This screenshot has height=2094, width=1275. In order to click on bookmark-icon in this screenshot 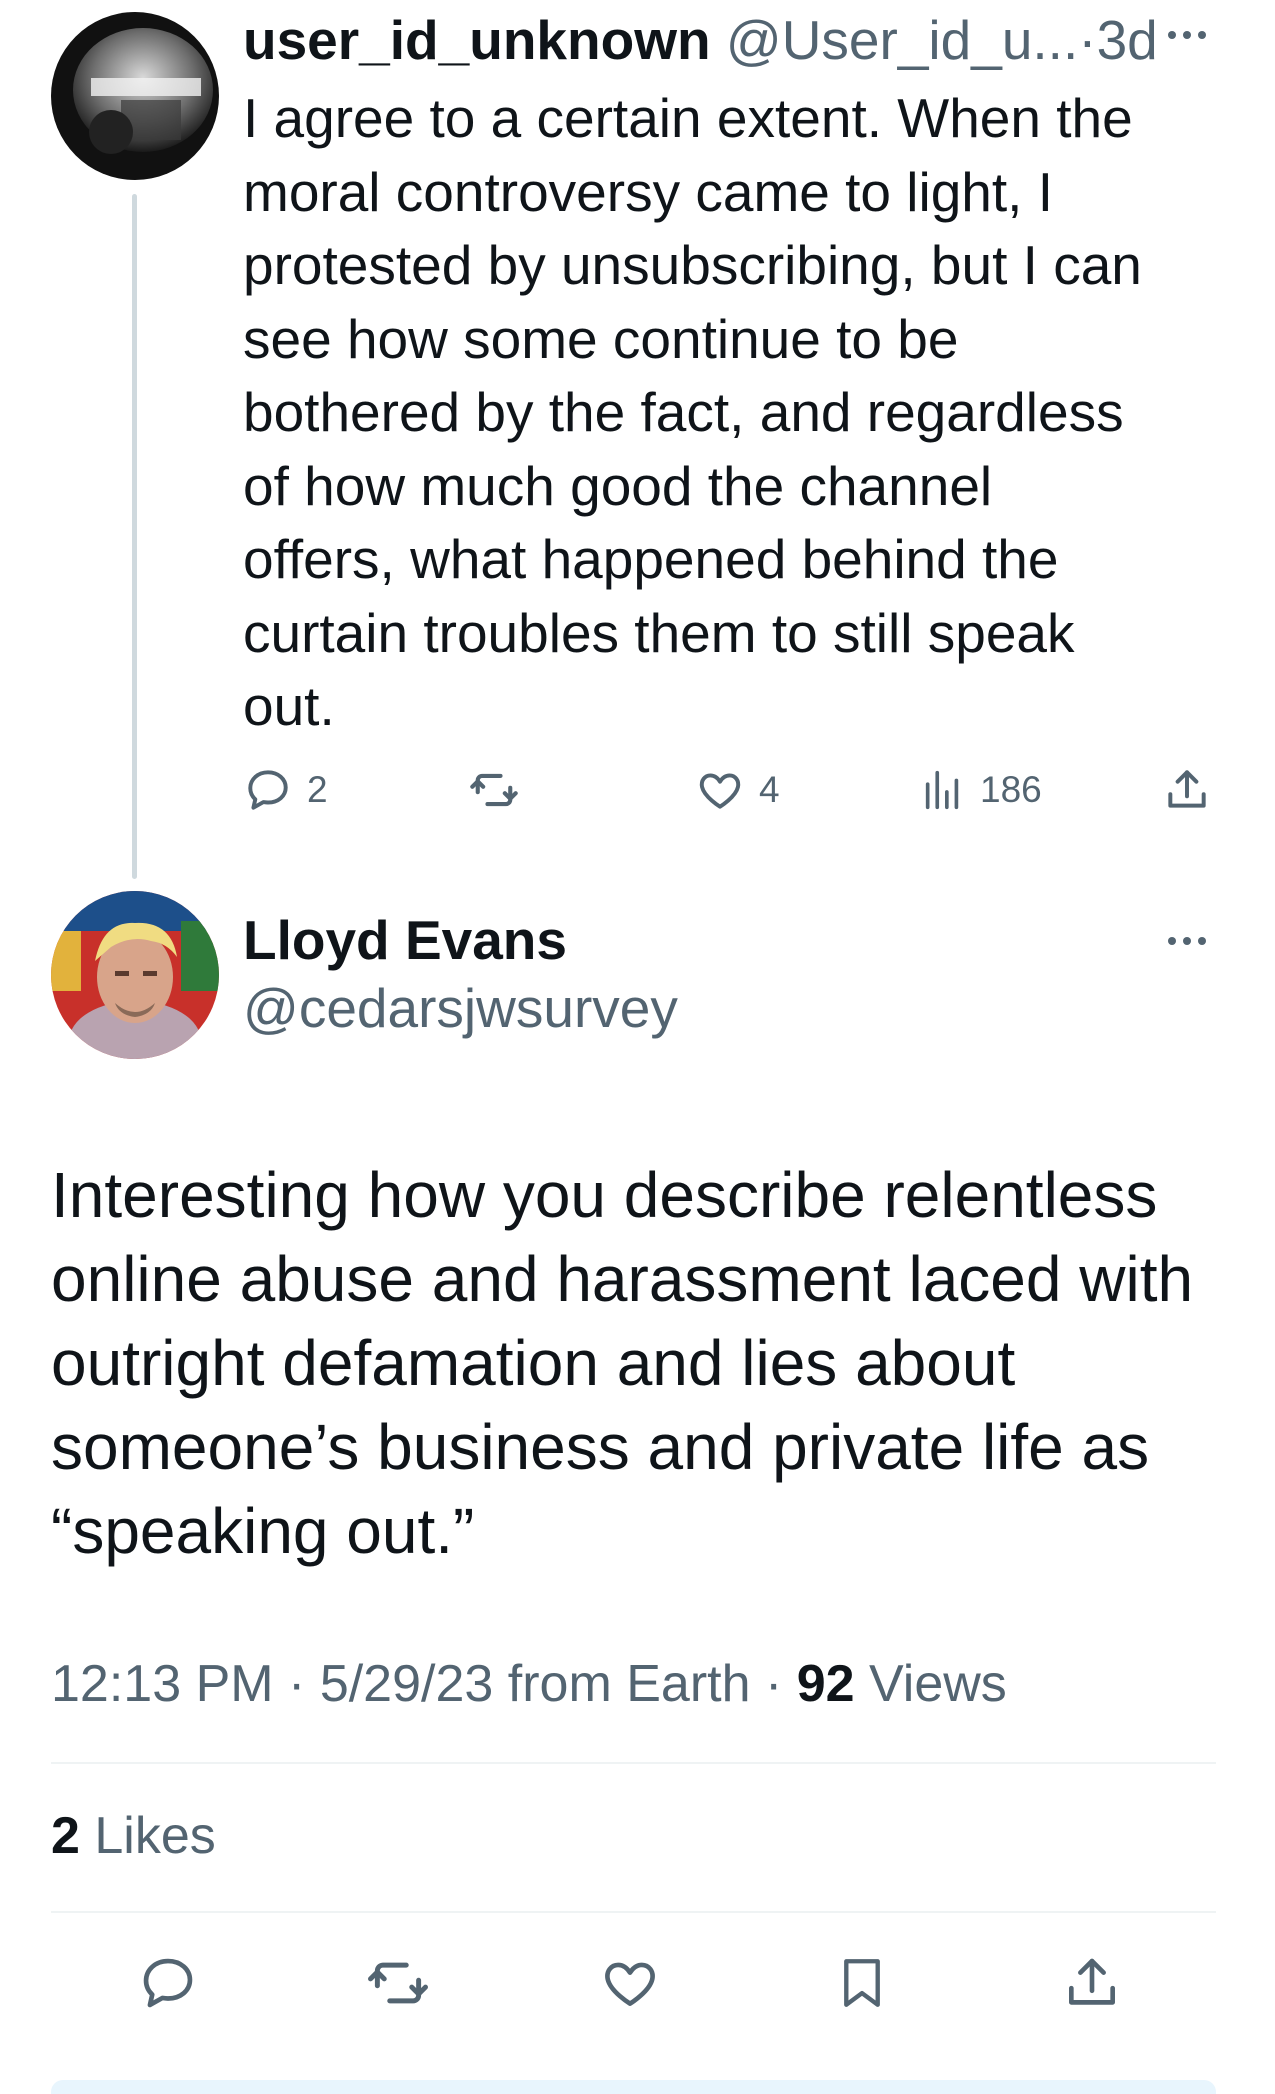, I will do `click(862, 1985)`.